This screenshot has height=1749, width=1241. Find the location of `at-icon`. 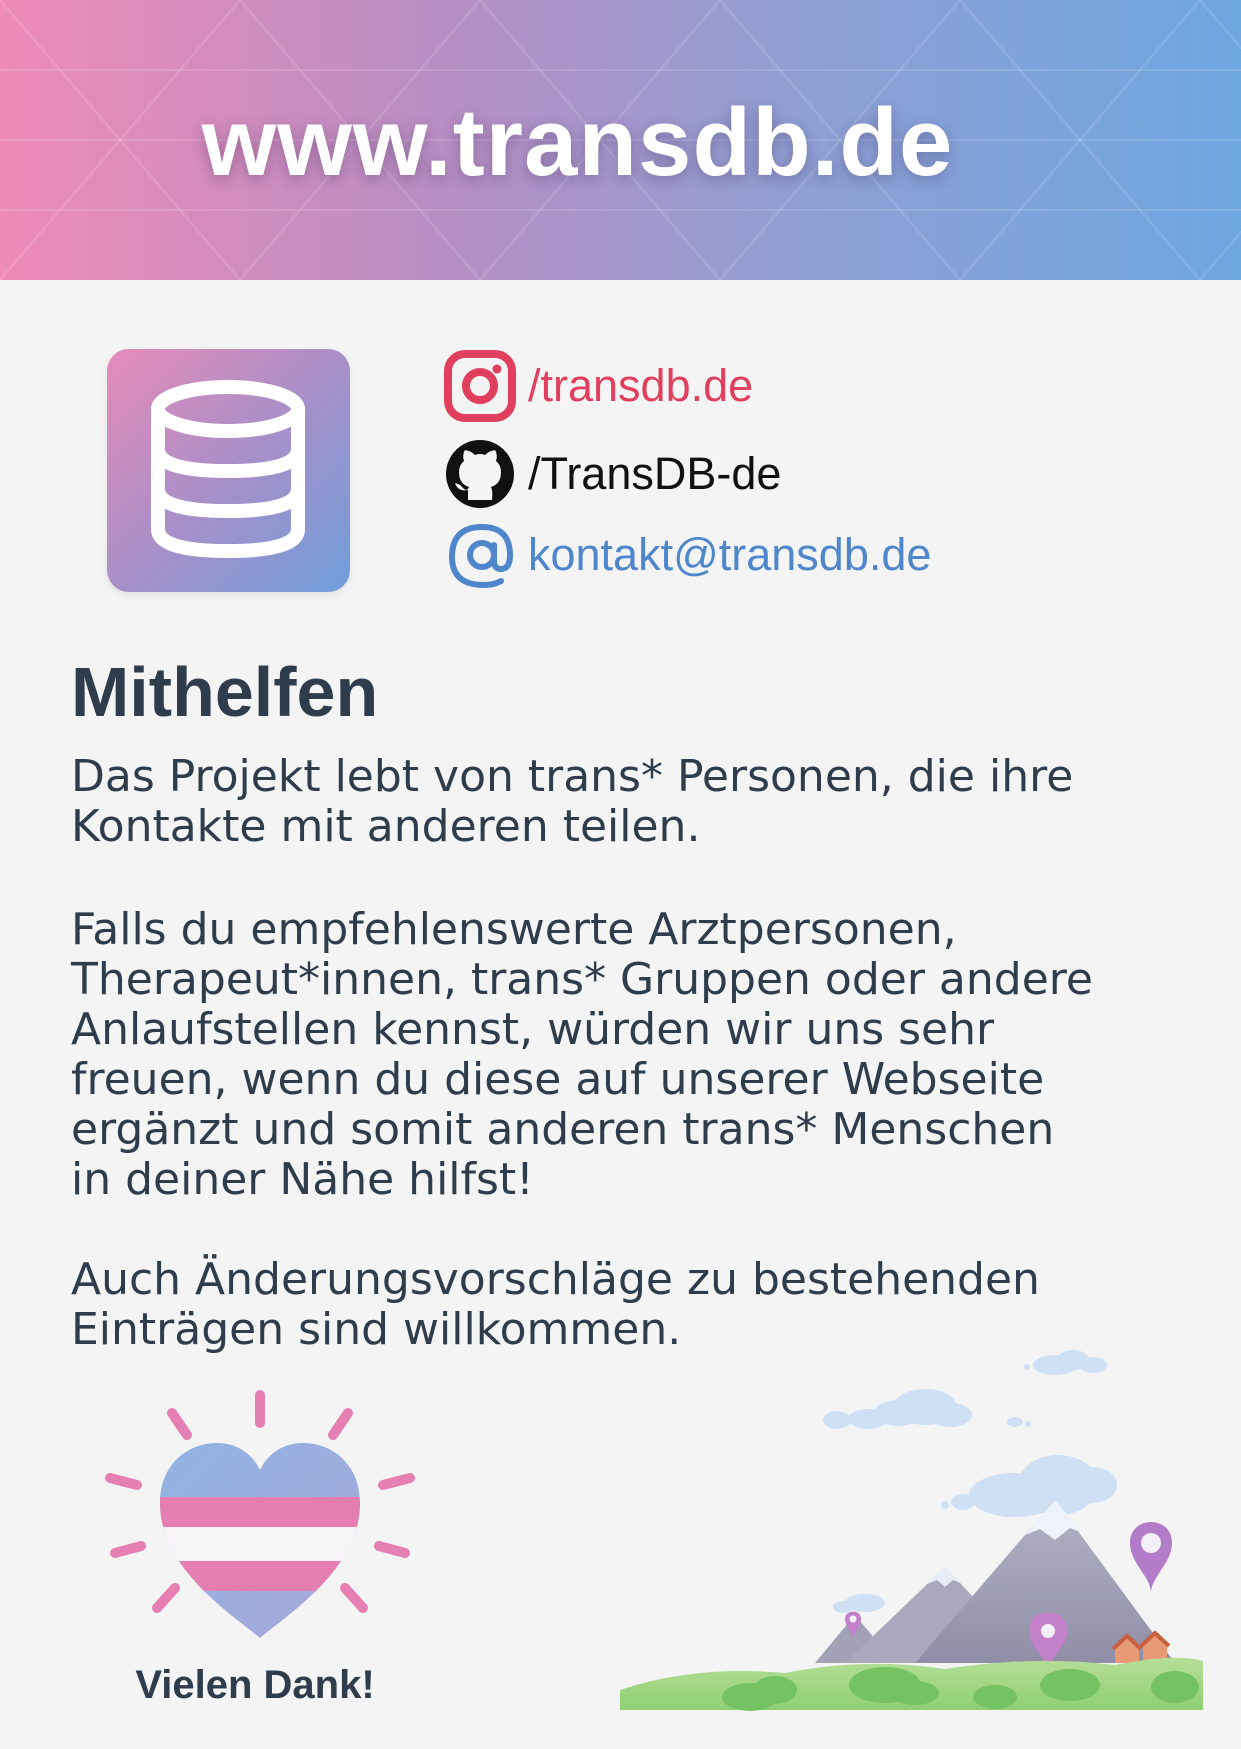

at-icon is located at coordinates (481, 556).